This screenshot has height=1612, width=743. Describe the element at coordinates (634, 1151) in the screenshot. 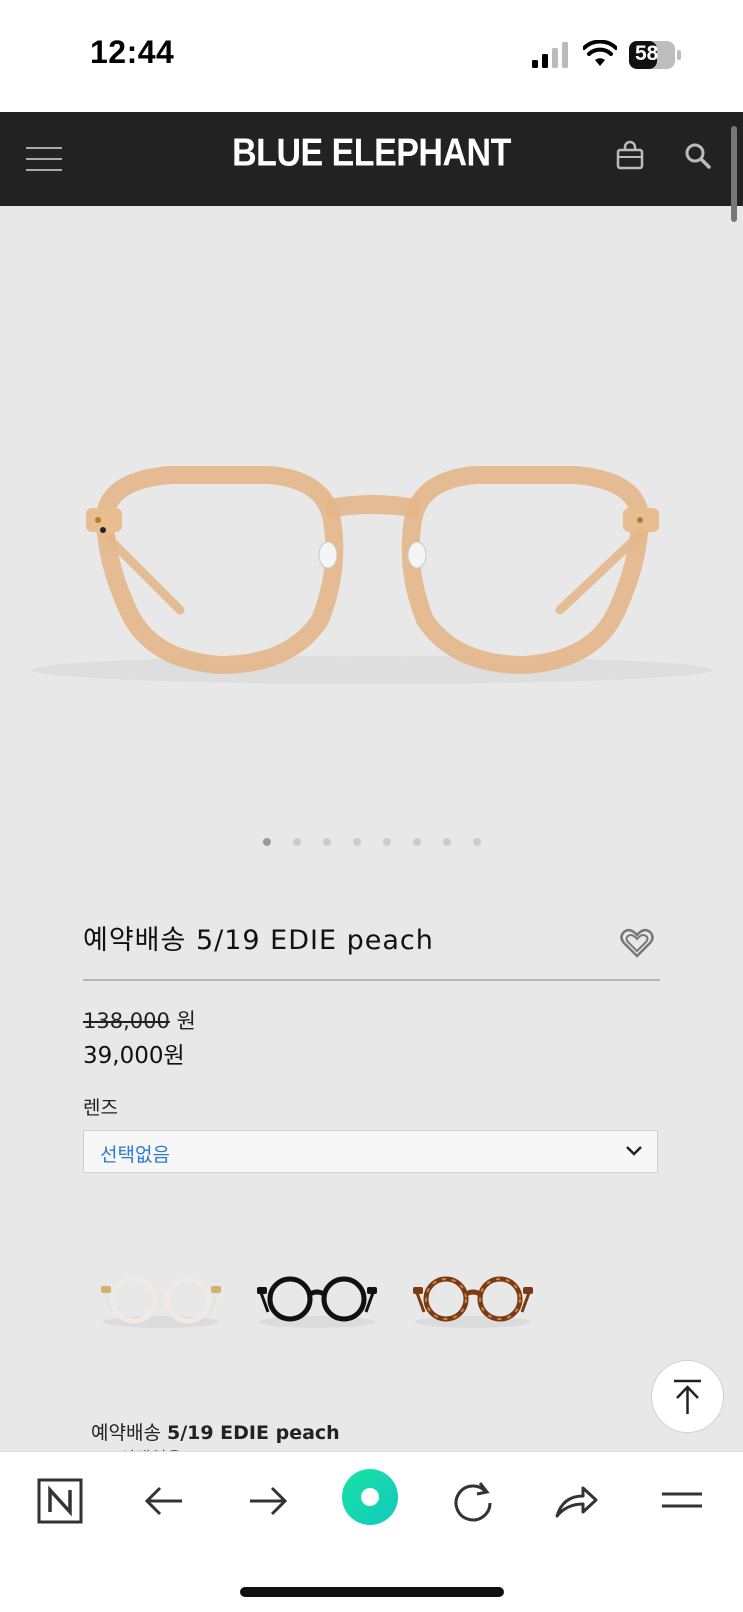

I see `chevron-down-icon` at that location.